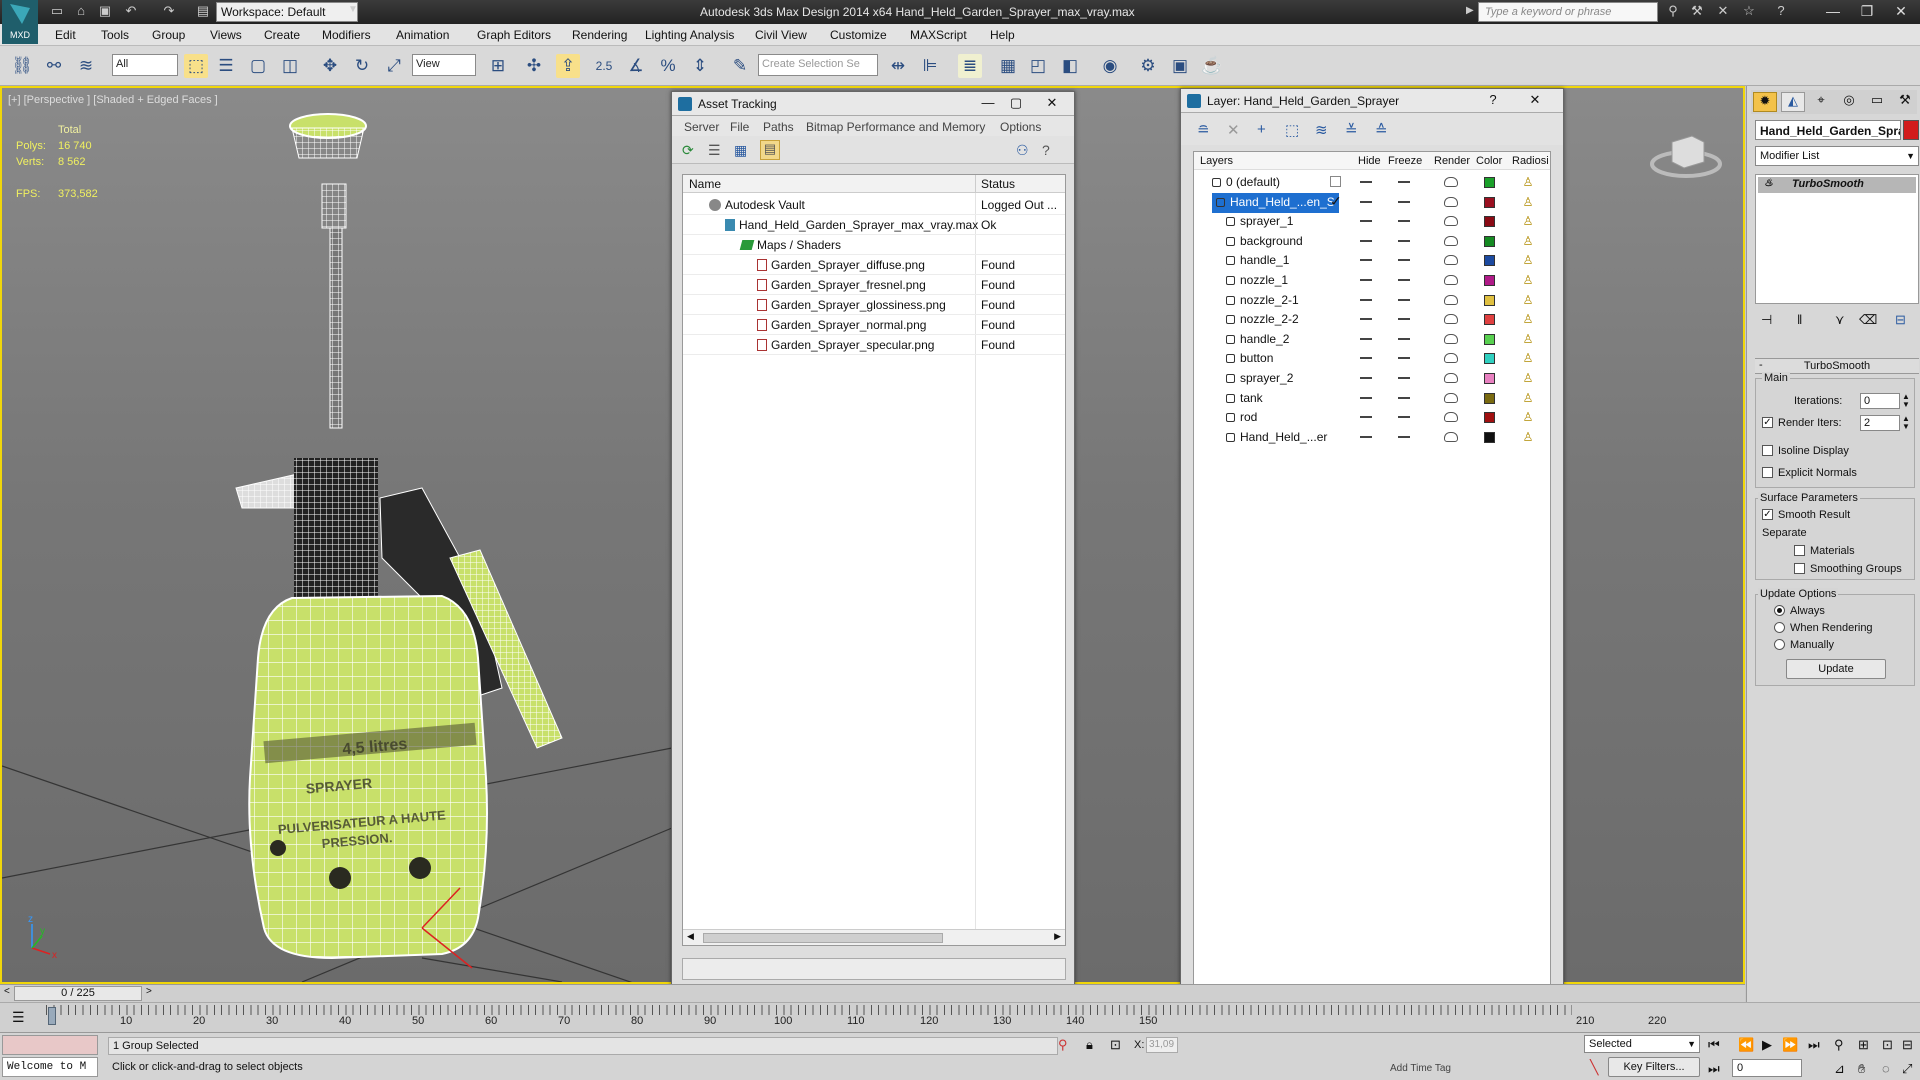  I want to click on column-divider, so click(975, 184).